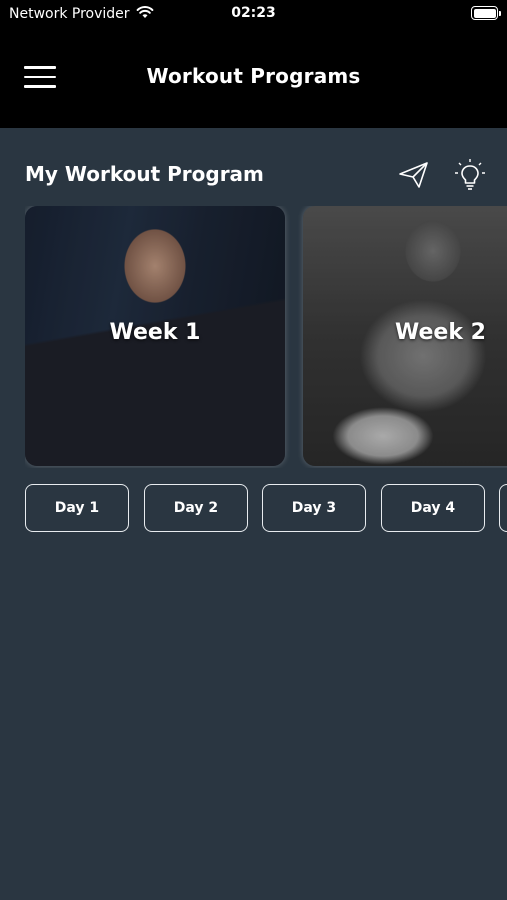  Describe the element at coordinates (314, 508) in the screenshot. I see `day-button: Day 3` at that location.